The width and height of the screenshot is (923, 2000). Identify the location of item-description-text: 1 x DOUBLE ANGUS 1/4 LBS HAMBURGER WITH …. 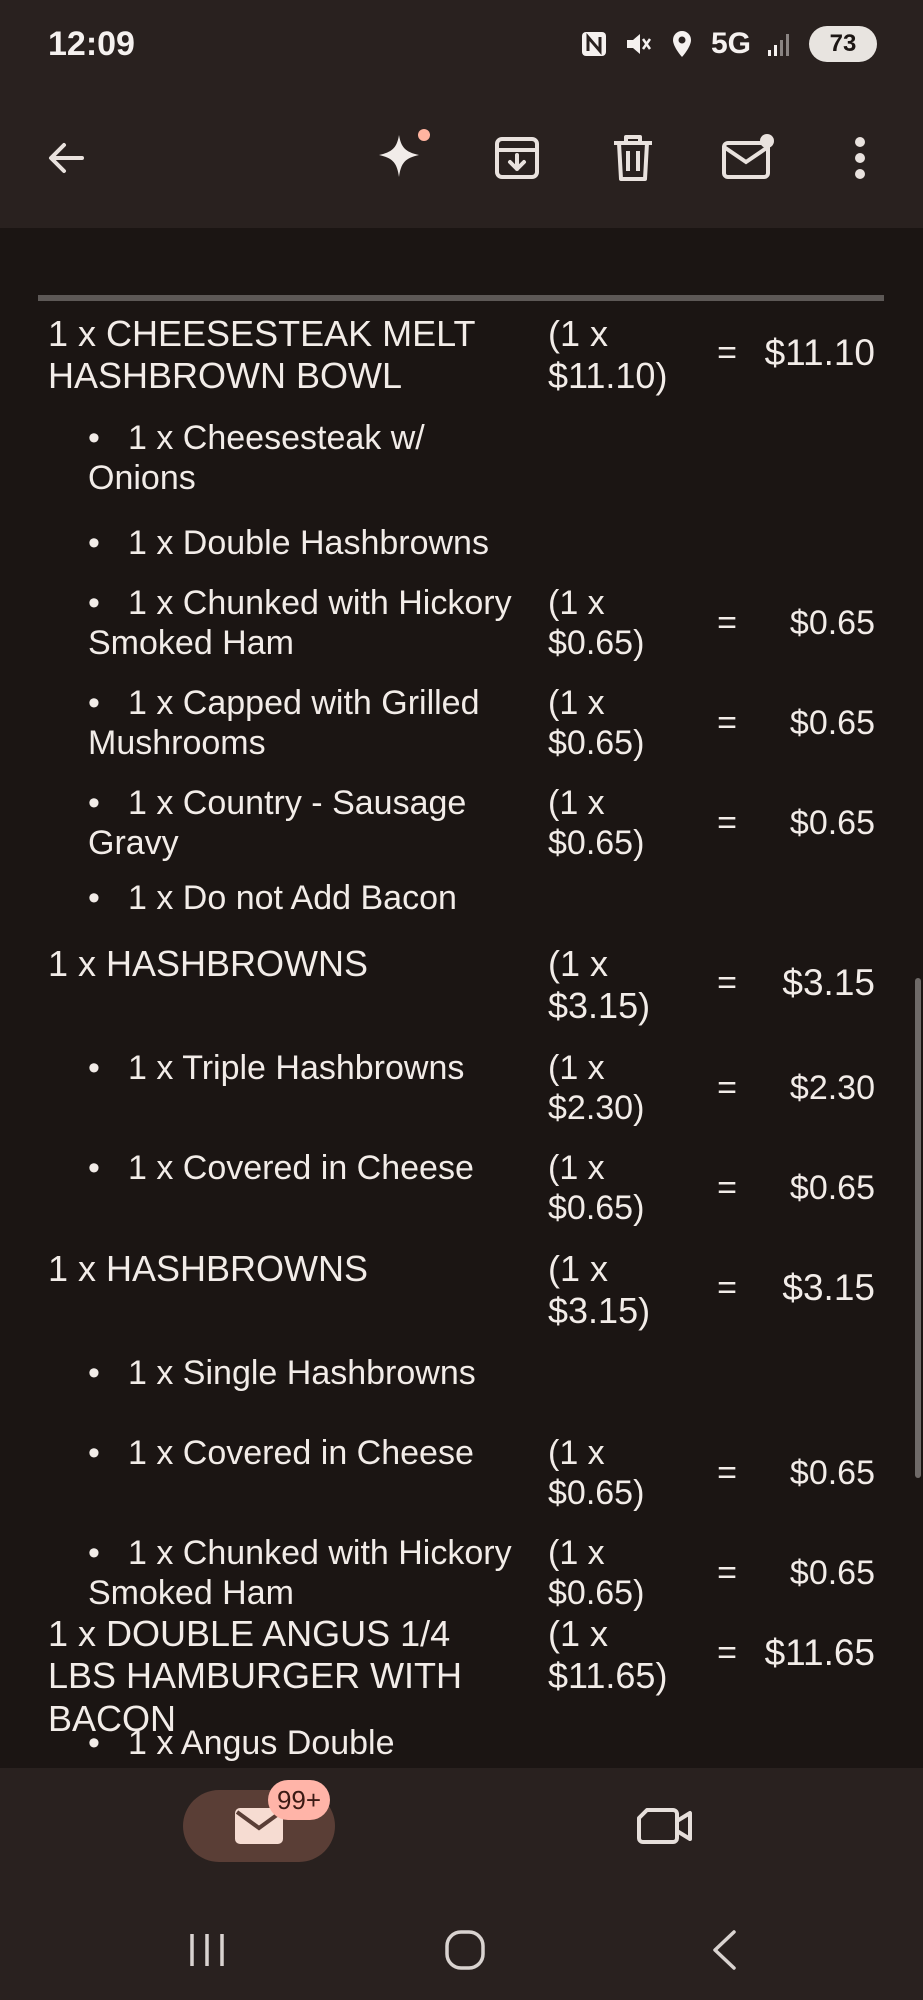
(255, 1676).